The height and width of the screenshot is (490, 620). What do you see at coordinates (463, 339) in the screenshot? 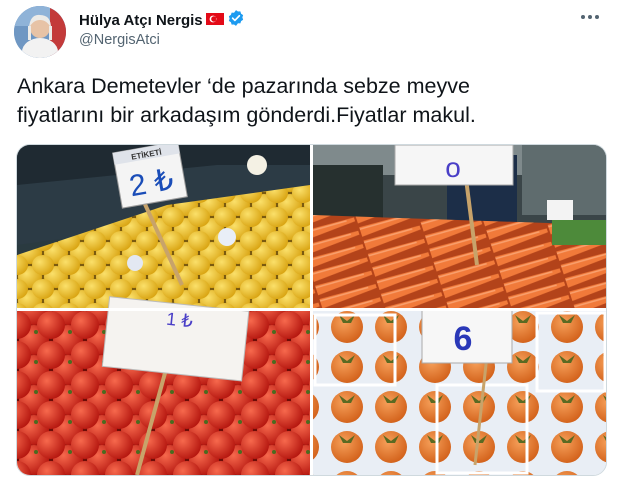
I see `persimmon-sign-price: 6` at bounding box center [463, 339].